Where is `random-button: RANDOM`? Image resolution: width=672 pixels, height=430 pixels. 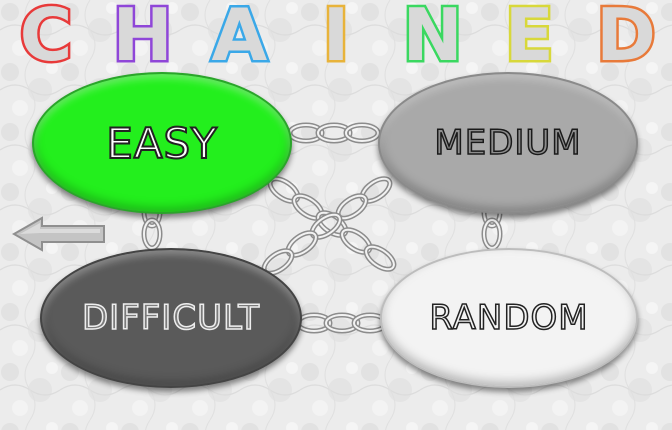 random-button: RANDOM is located at coordinates (509, 318).